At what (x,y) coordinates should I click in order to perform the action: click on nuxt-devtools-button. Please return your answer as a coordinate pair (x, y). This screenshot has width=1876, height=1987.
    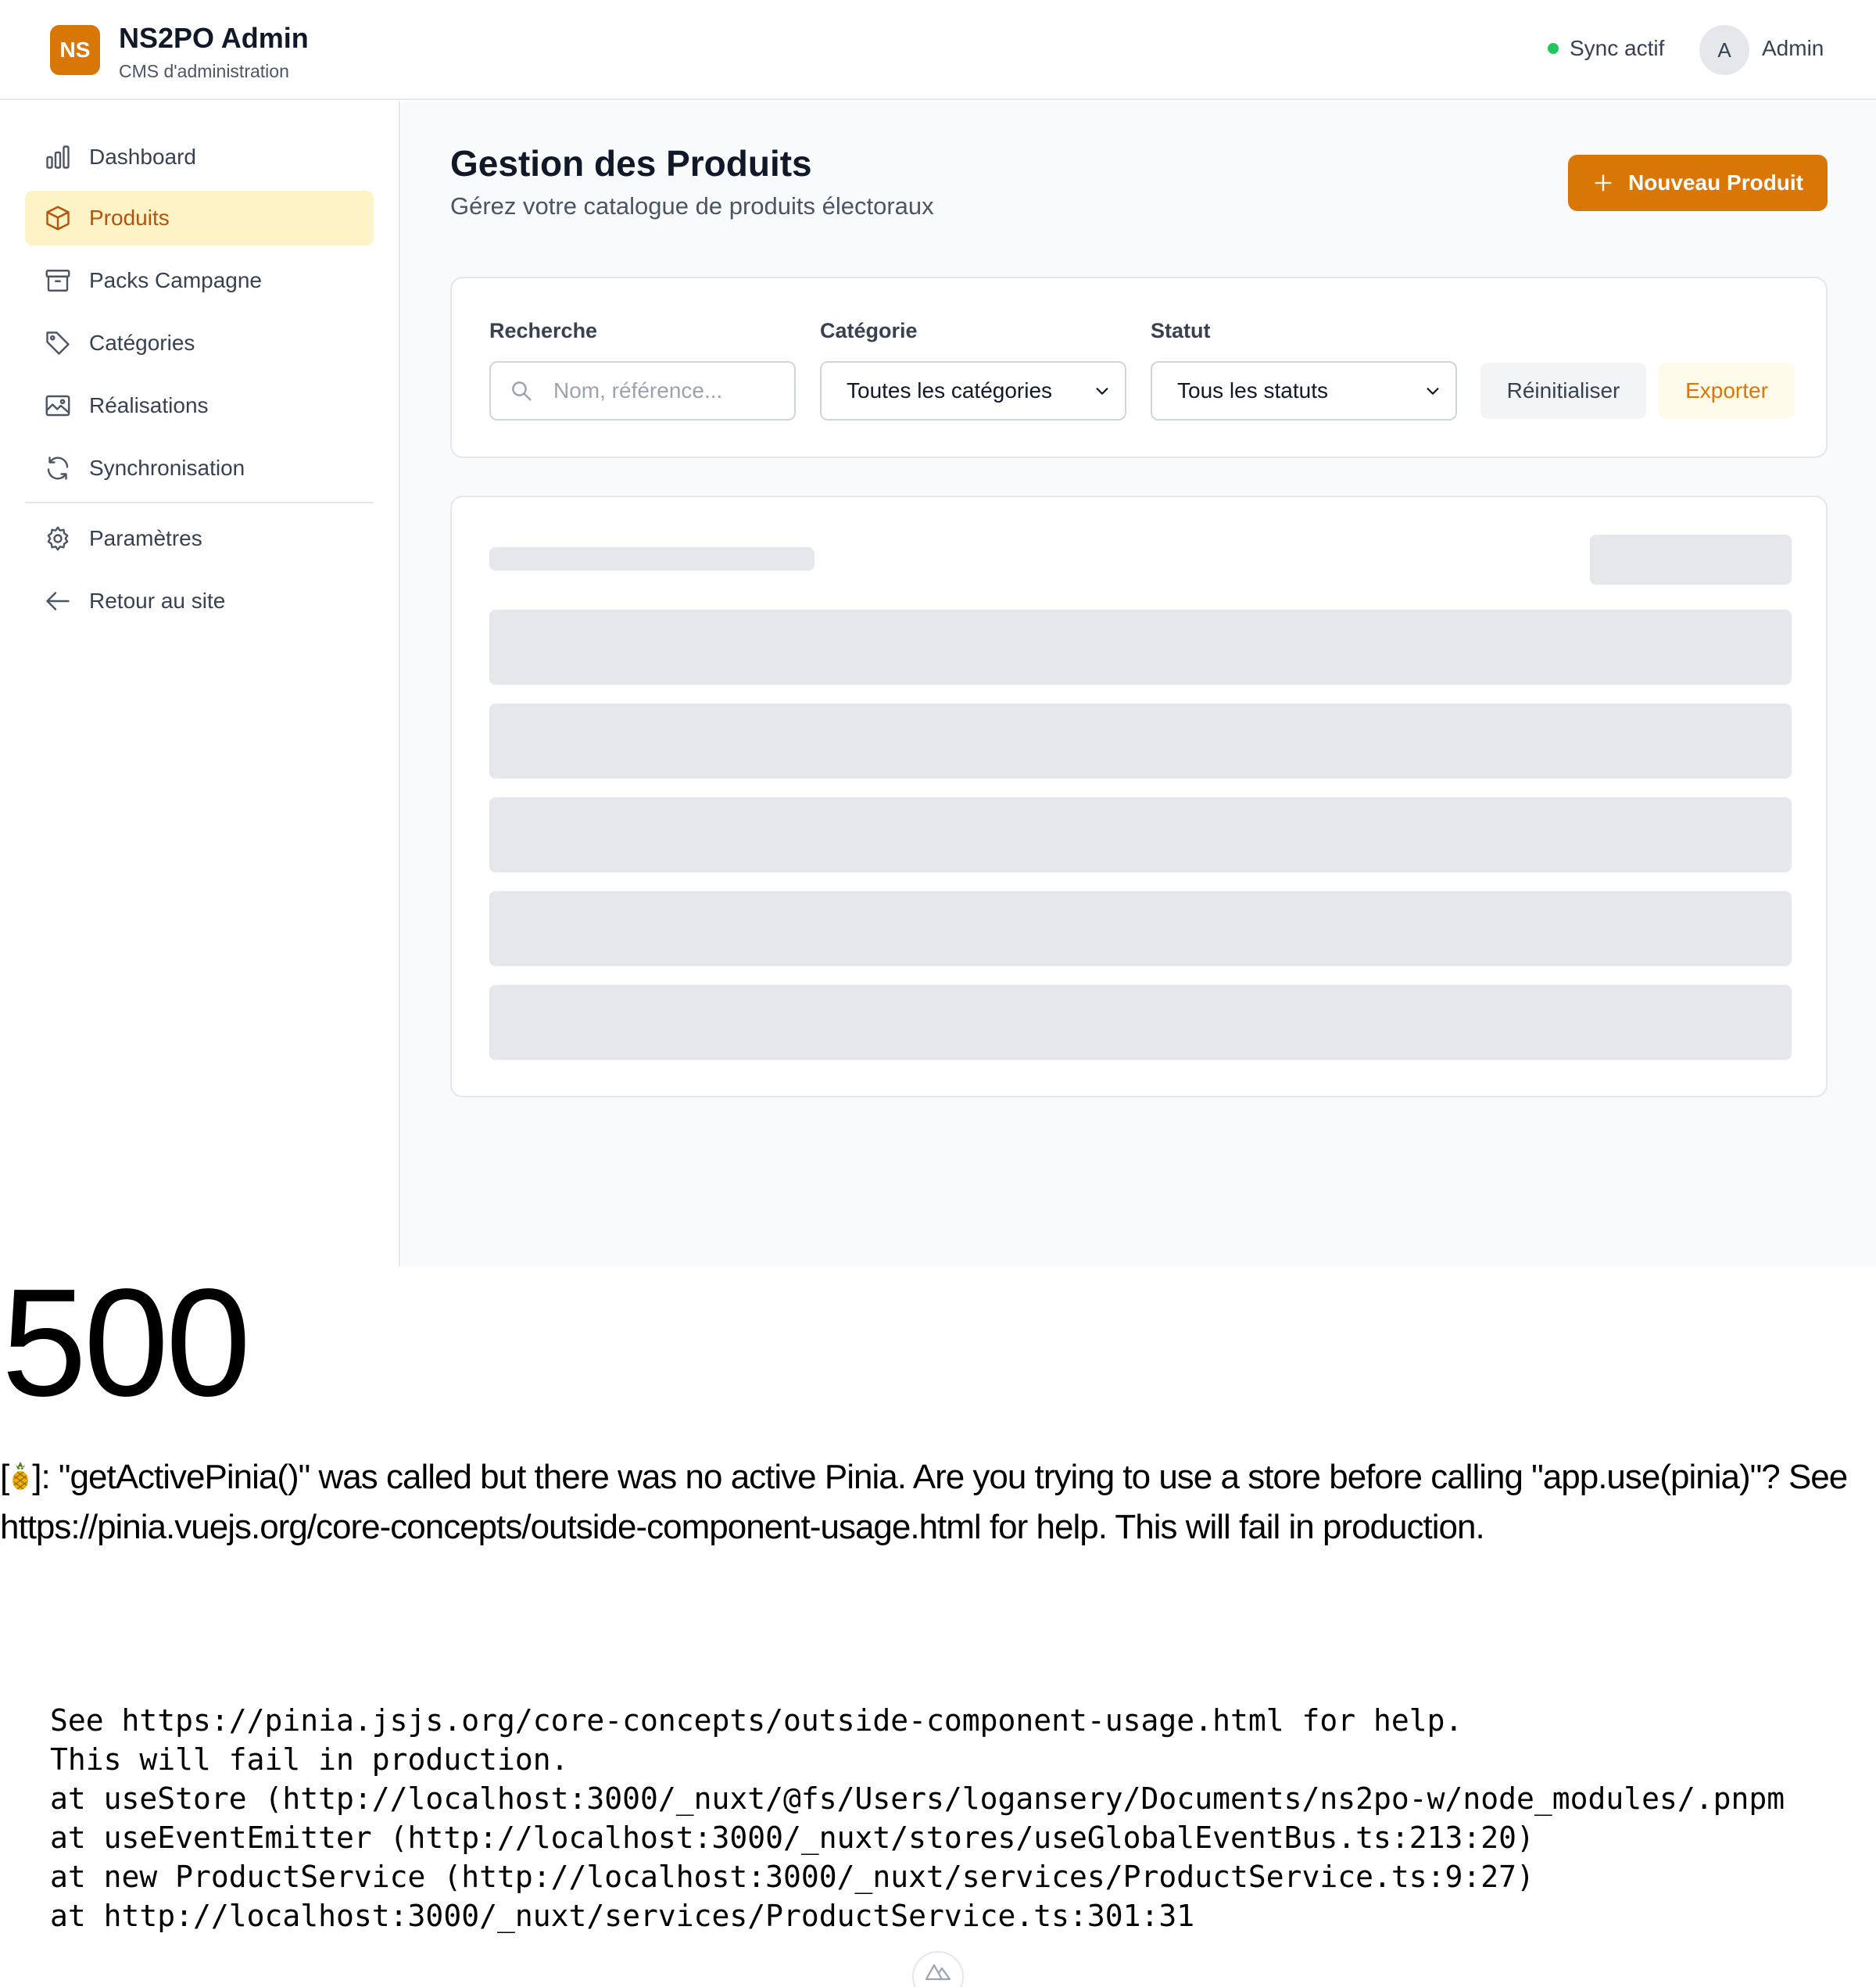
    Looking at the image, I should click on (938, 1969).